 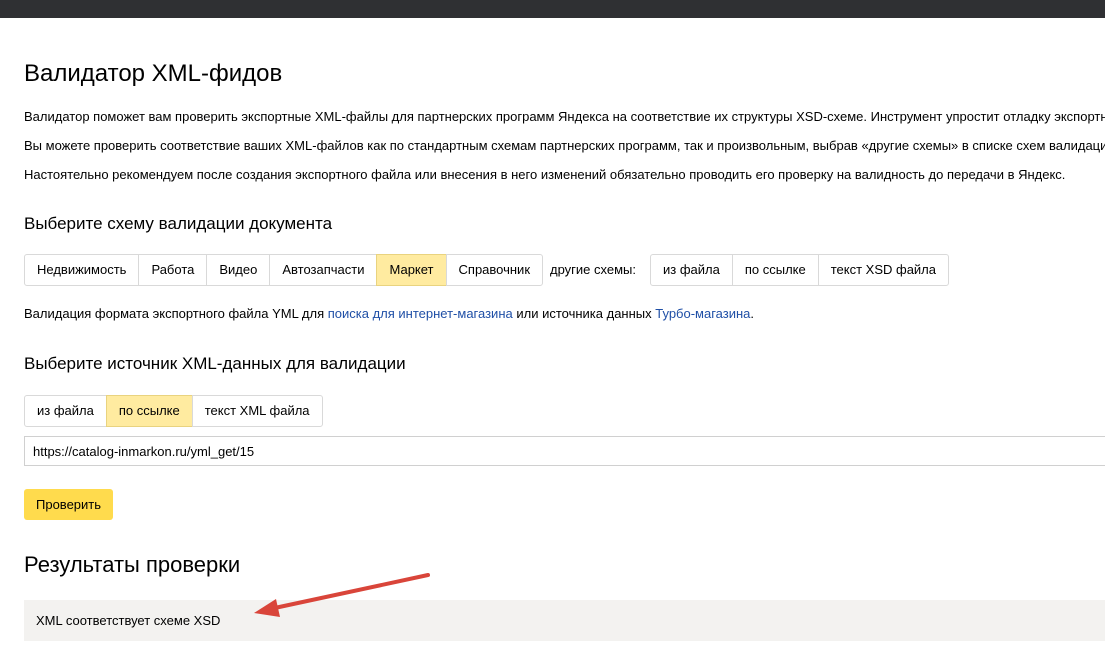 What do you see at coordinates (775, 270) in the screenshot?
I see `other-schema-by-link: по ссылке` at bounding box center [775, 270].